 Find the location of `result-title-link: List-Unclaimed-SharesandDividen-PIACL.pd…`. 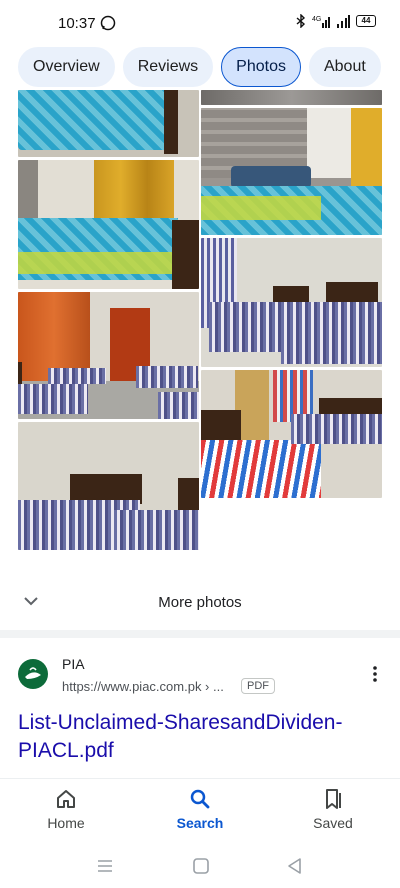

result-title-link: List-Unclaimed-SharesandDividen-PIACL.pd… is located at coordinates (203, 737).